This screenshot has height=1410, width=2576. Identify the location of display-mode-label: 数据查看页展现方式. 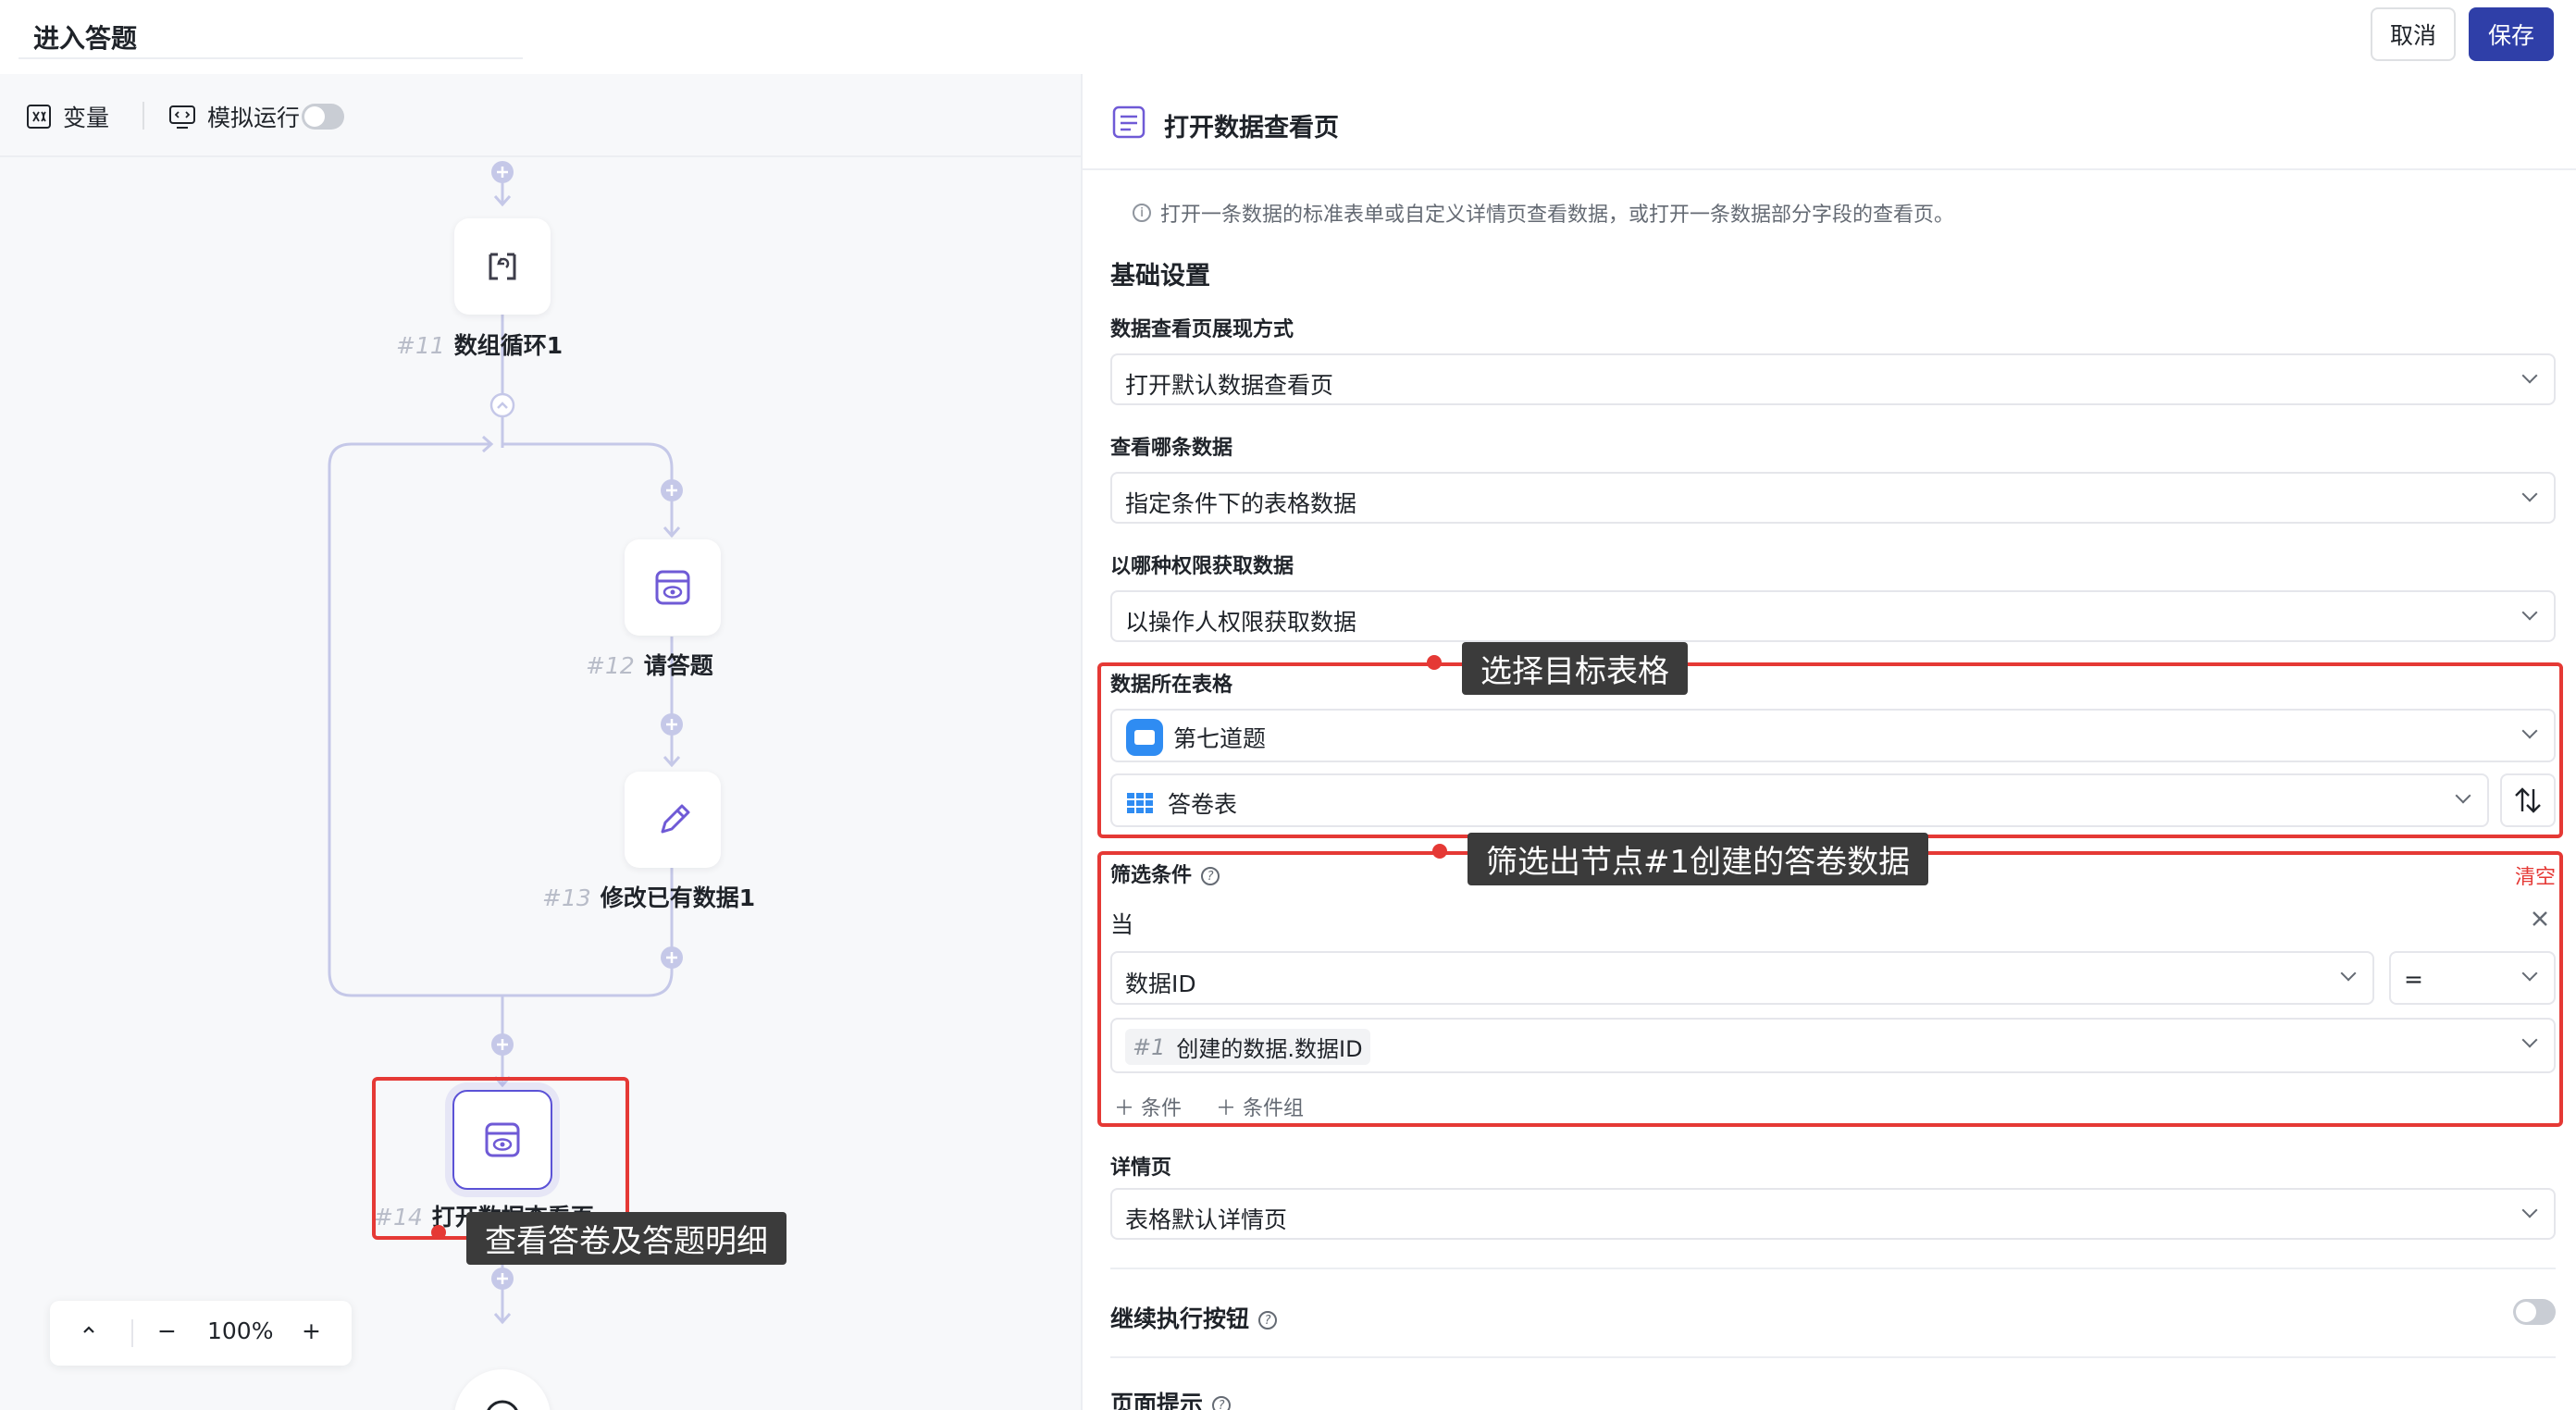
(1202, 329).